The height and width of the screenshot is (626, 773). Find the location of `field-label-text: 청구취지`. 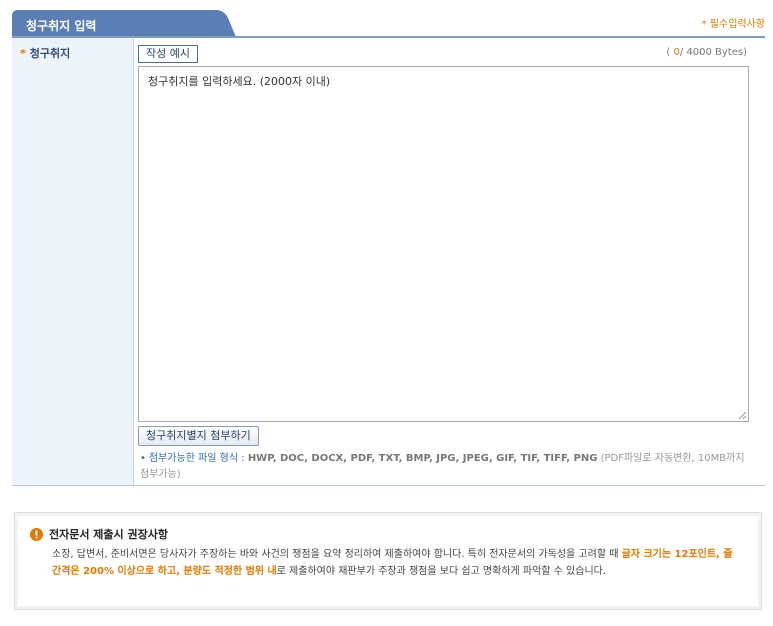

field-label-text: 청구취지 is located at coordinates (50, 53).